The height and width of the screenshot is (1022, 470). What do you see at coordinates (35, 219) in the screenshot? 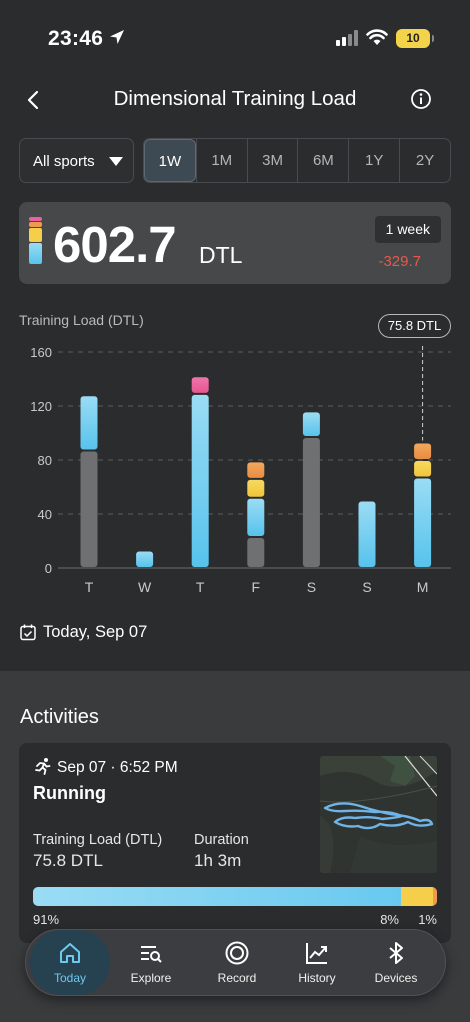
I see `legend-pink` at bounding box center [35, 219].